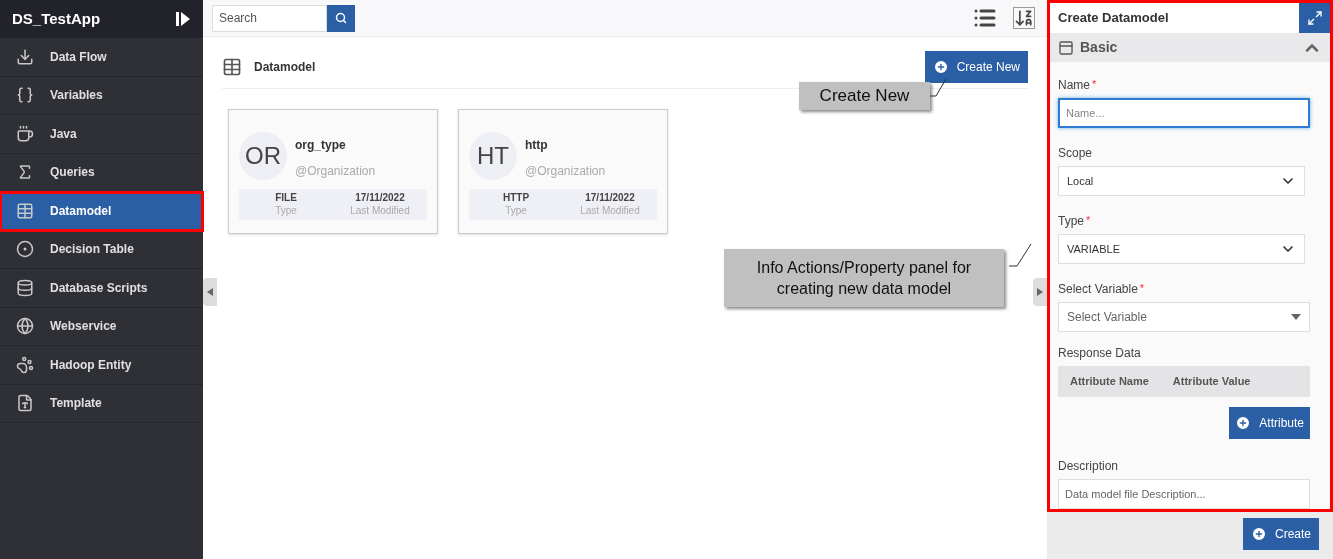  I want to click on paw-icon, so click(25, 364).